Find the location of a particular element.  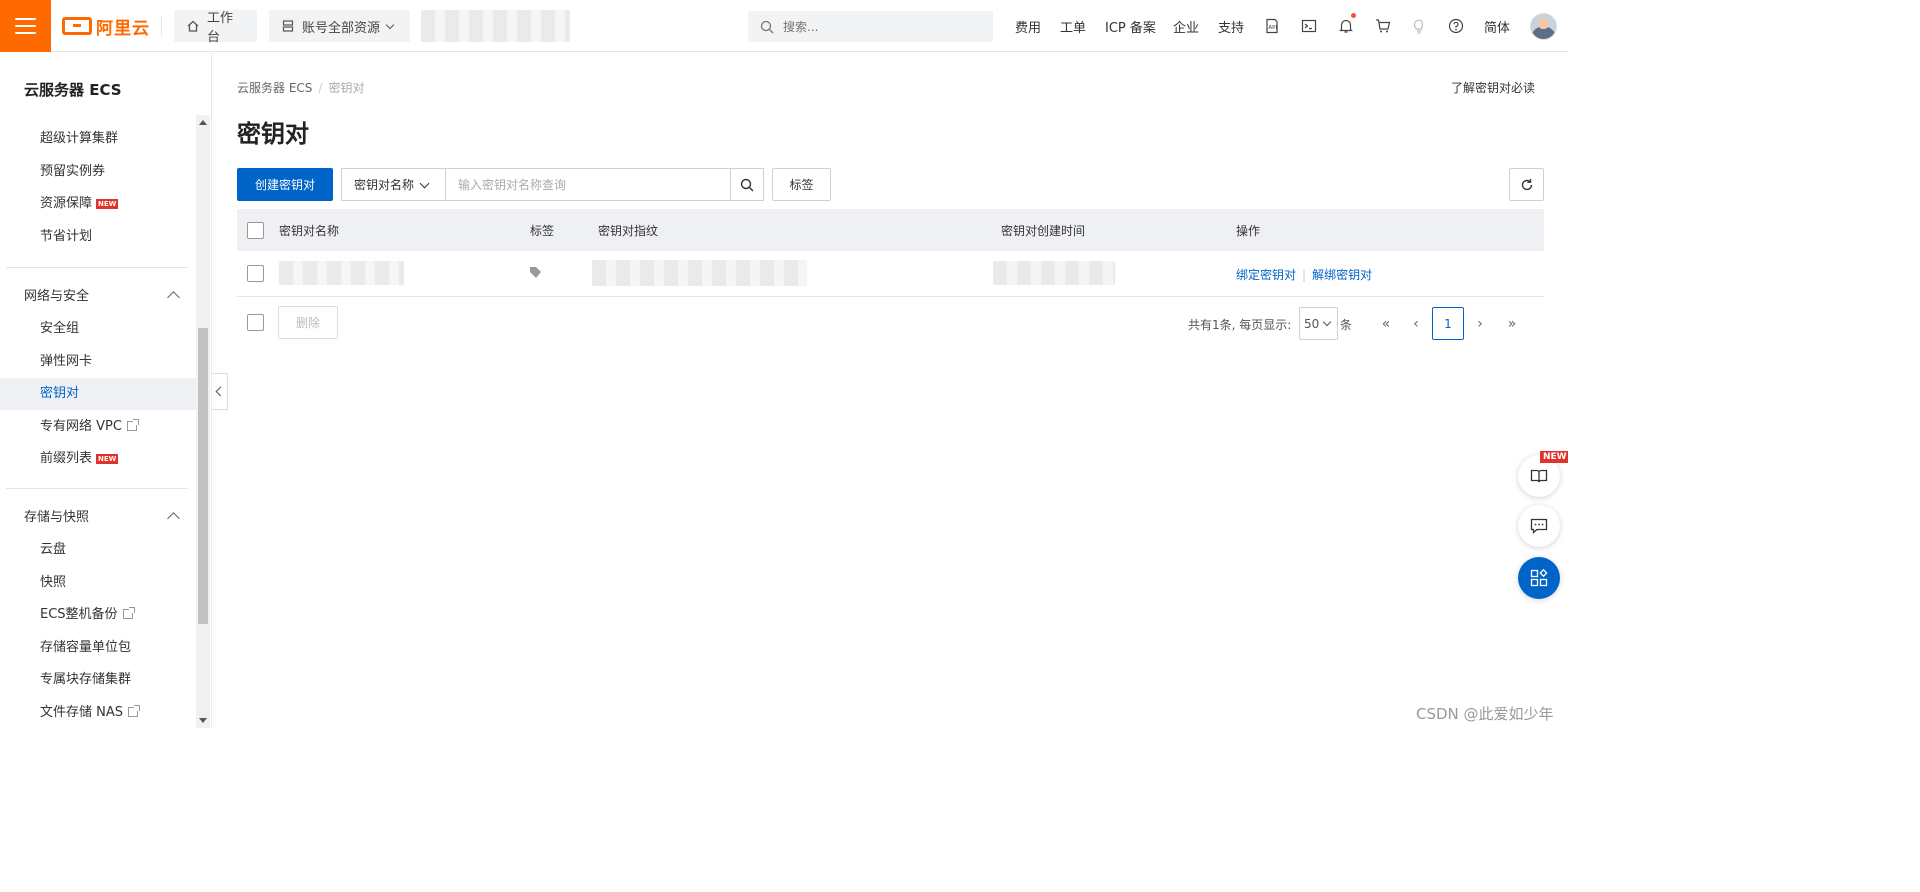

sidebar-item-label: 存储容量单位包 is located at coordinates (86, 647).